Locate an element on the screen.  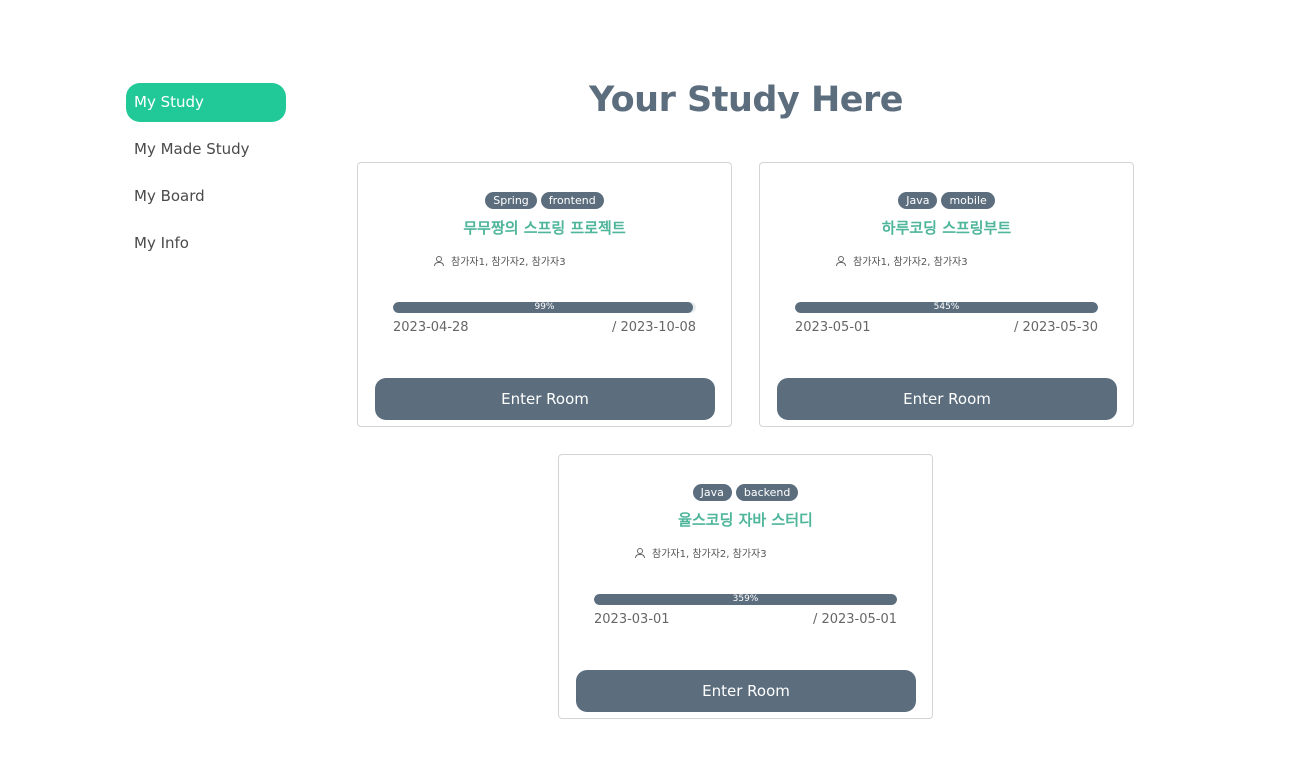
study-title: 하루코딩 스프링부트 is located at coordinates (946, 228).